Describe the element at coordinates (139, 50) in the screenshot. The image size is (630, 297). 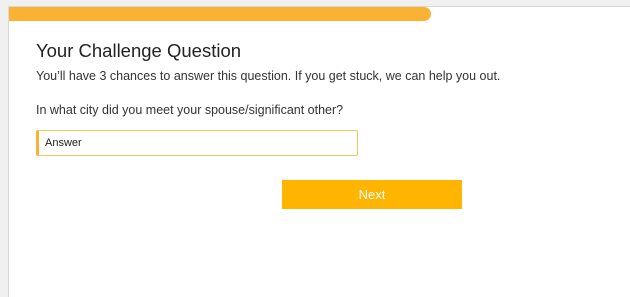
I see `page-title: Your Challenge Question` at that location.